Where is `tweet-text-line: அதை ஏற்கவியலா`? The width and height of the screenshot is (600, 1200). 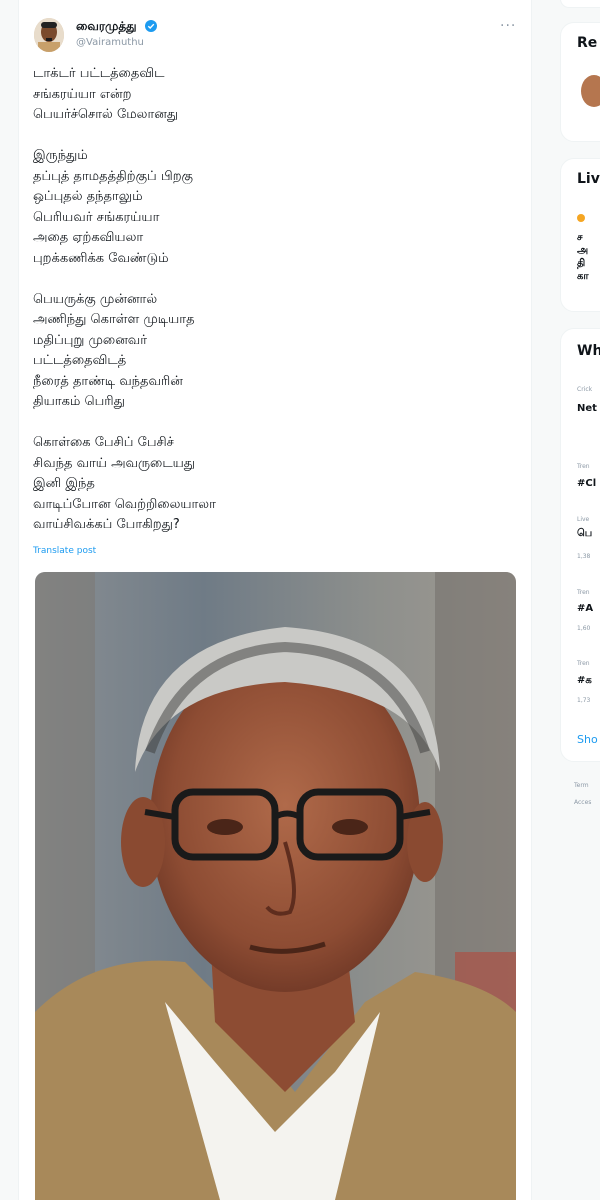
tweet-text-line: அதை ஏற்கவியலா is located at coordinates (88, 237).